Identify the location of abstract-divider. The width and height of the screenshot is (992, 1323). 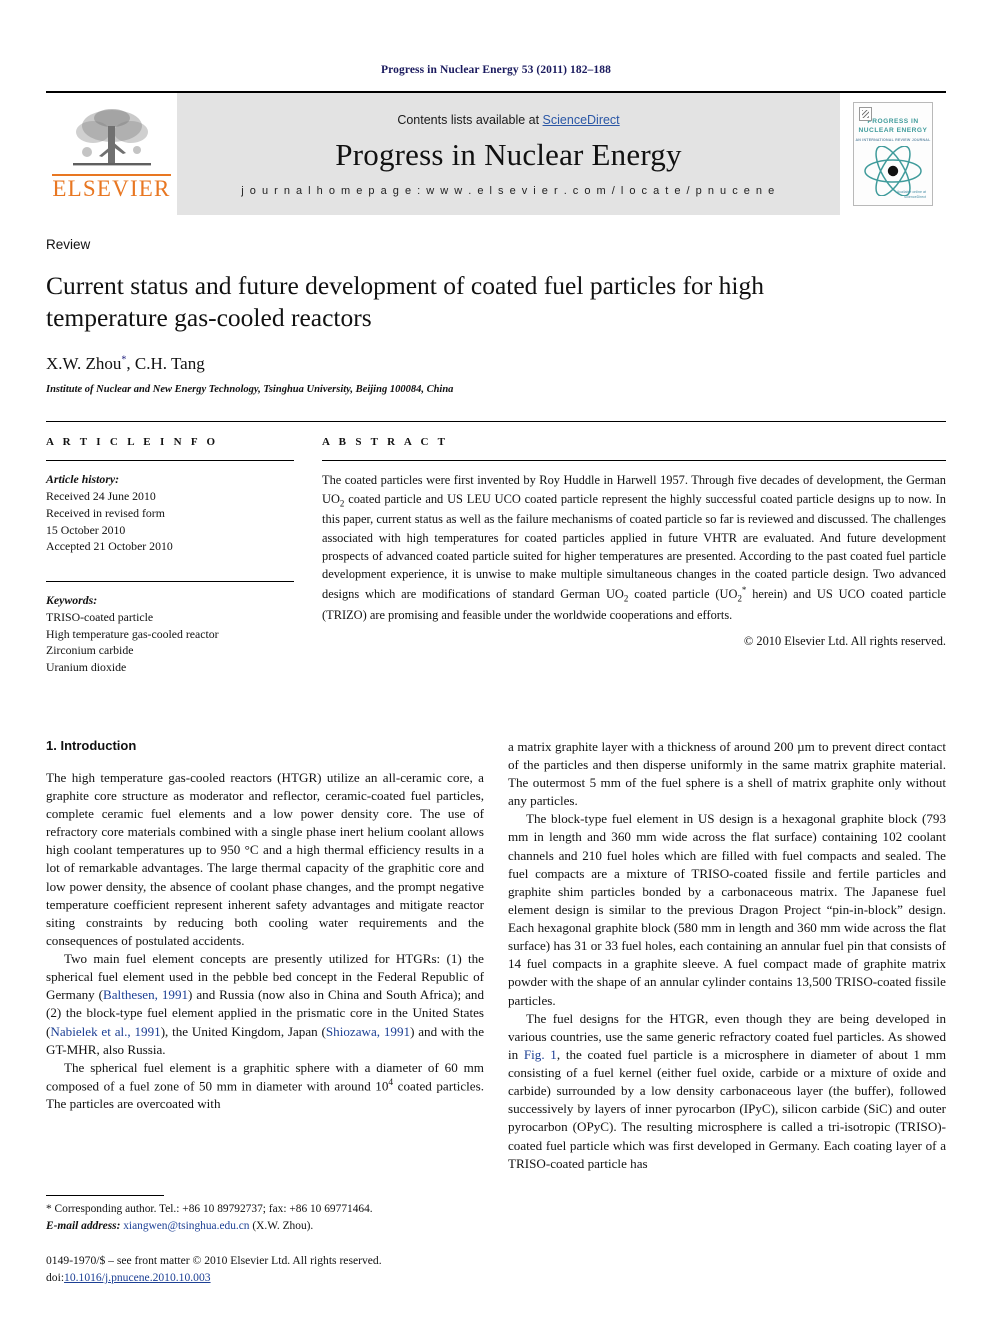
(634, 461).